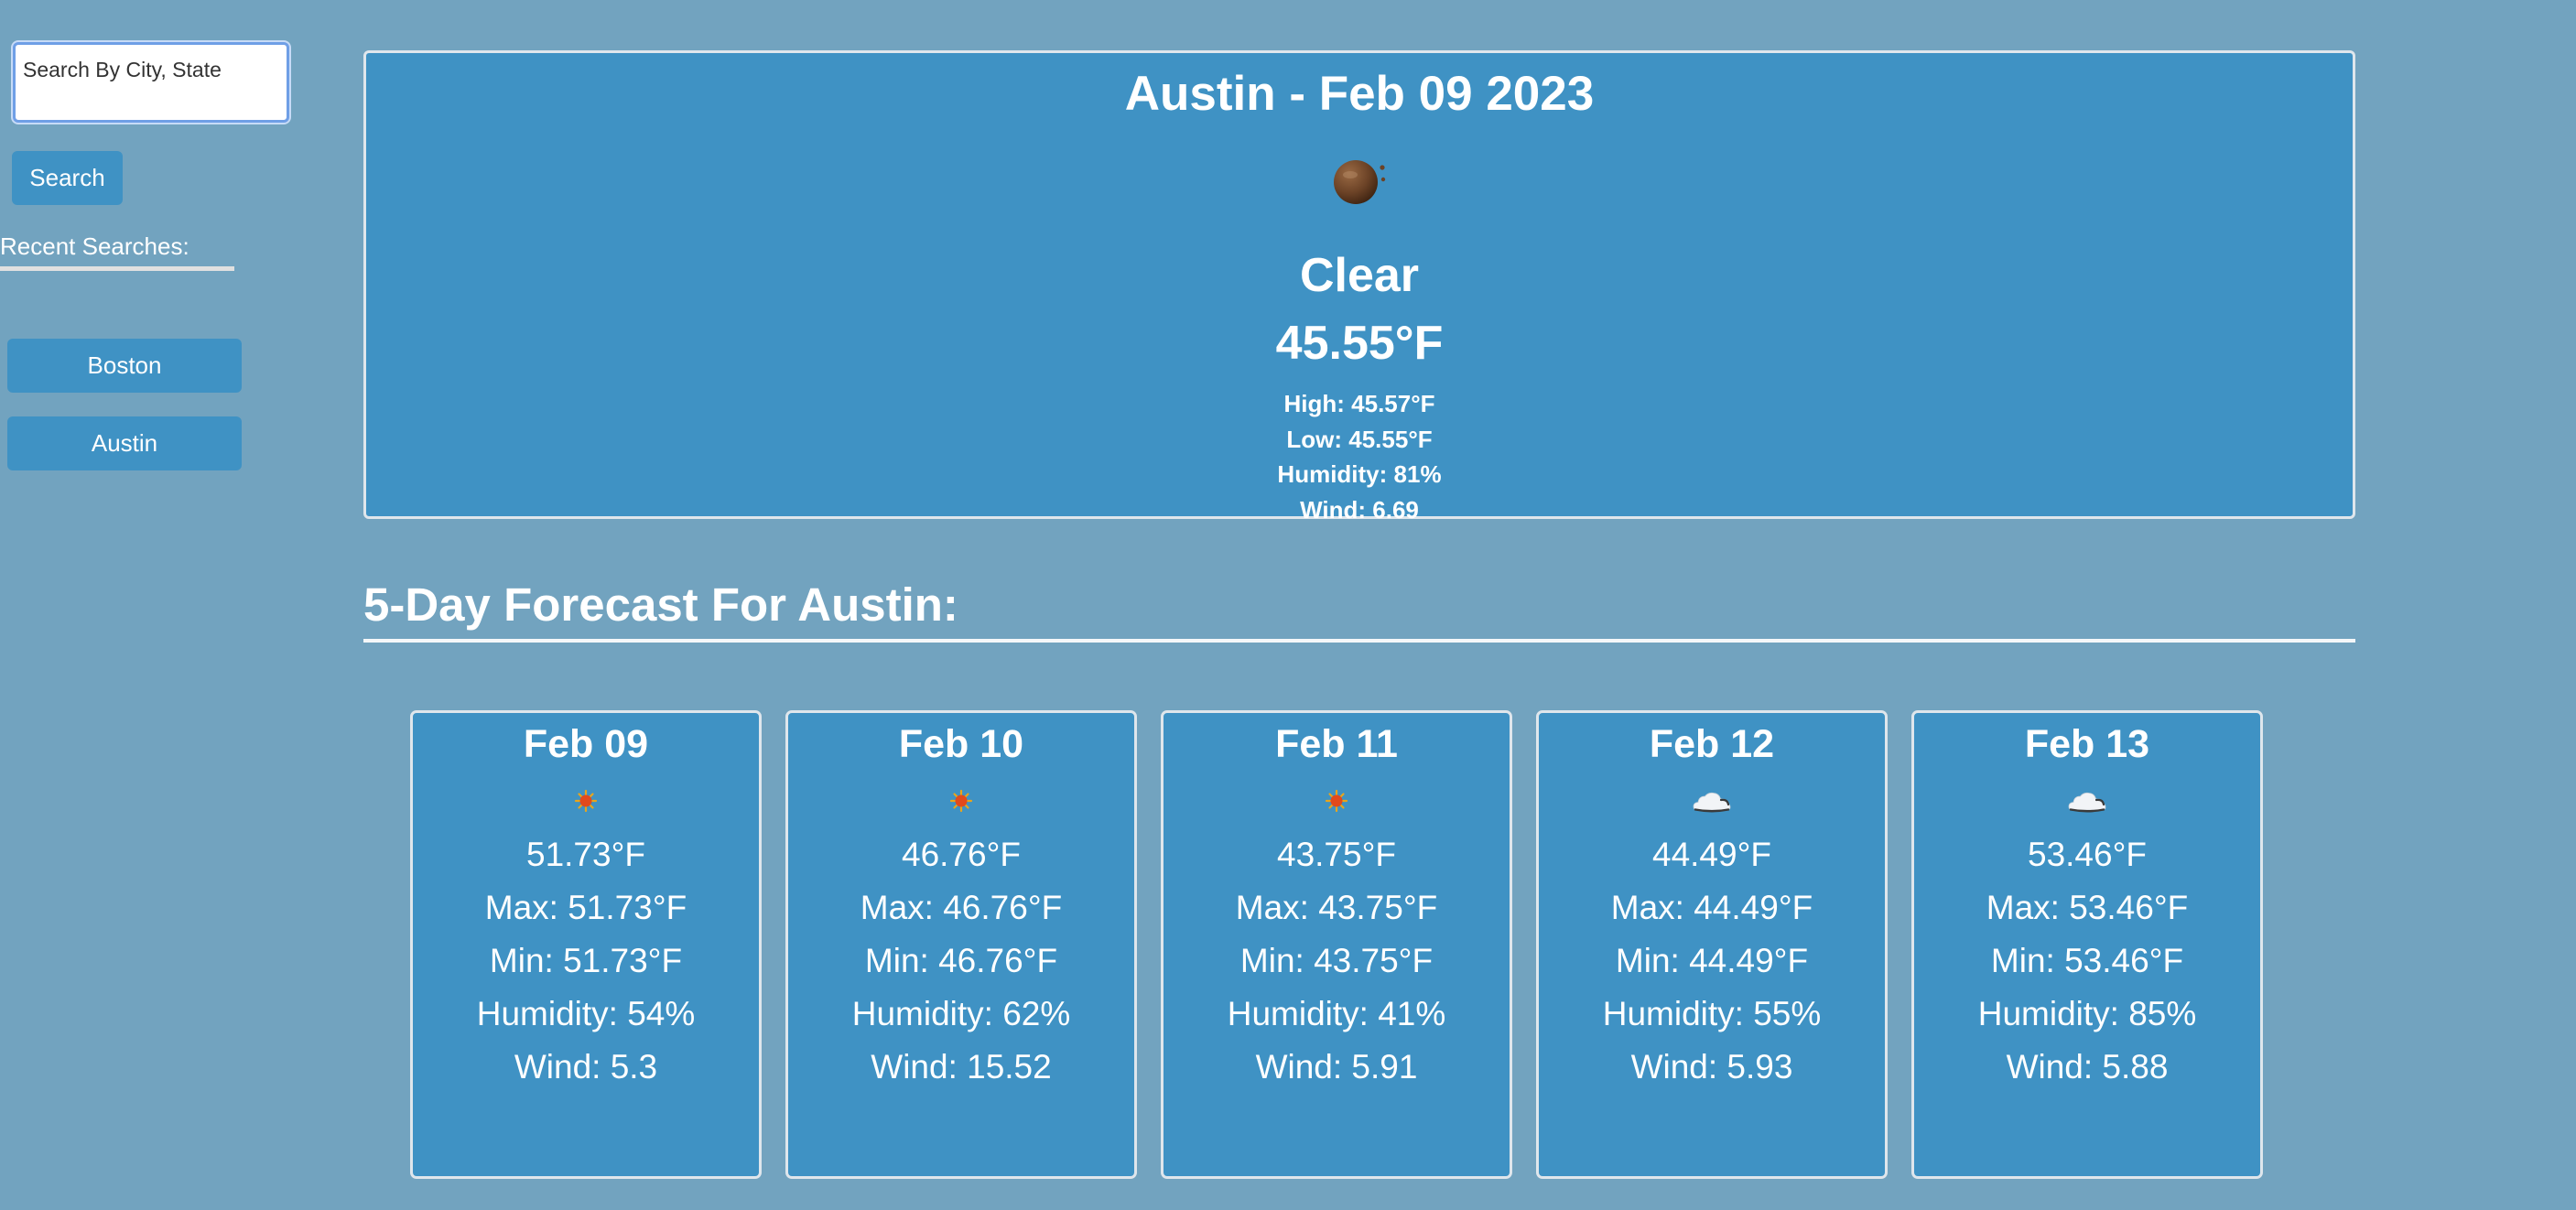 This screenshot has height=1210, width=2576. What do you see at coordinates (1337, 854) in the screenshot?
I see `forecast-temp: 43.75°F` at bounding box center [1337, 854].